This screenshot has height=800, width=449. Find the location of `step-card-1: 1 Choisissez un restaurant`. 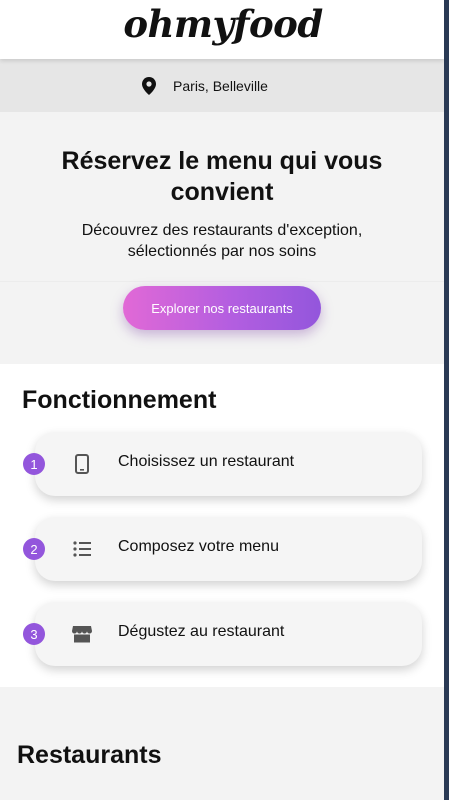

step-card-1: 1 Choisissez un restaurant is located at coordinates (222, 464).